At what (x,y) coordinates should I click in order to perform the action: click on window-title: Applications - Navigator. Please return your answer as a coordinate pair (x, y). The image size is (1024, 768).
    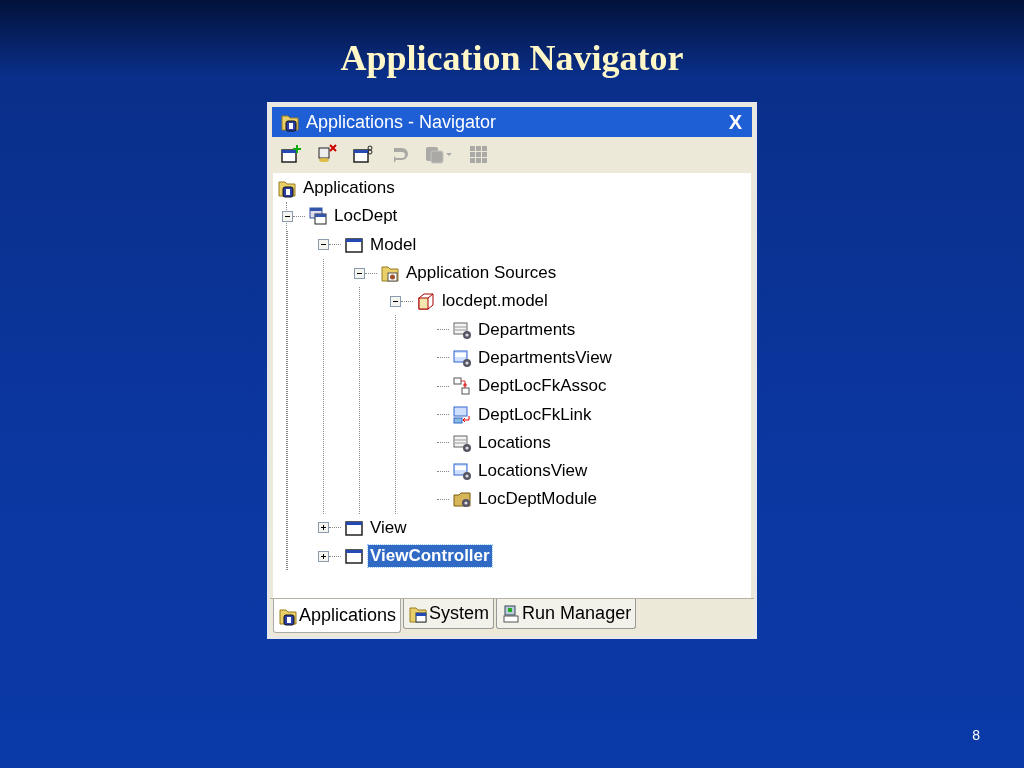
    Looking at the image, I should click on (402, 122).